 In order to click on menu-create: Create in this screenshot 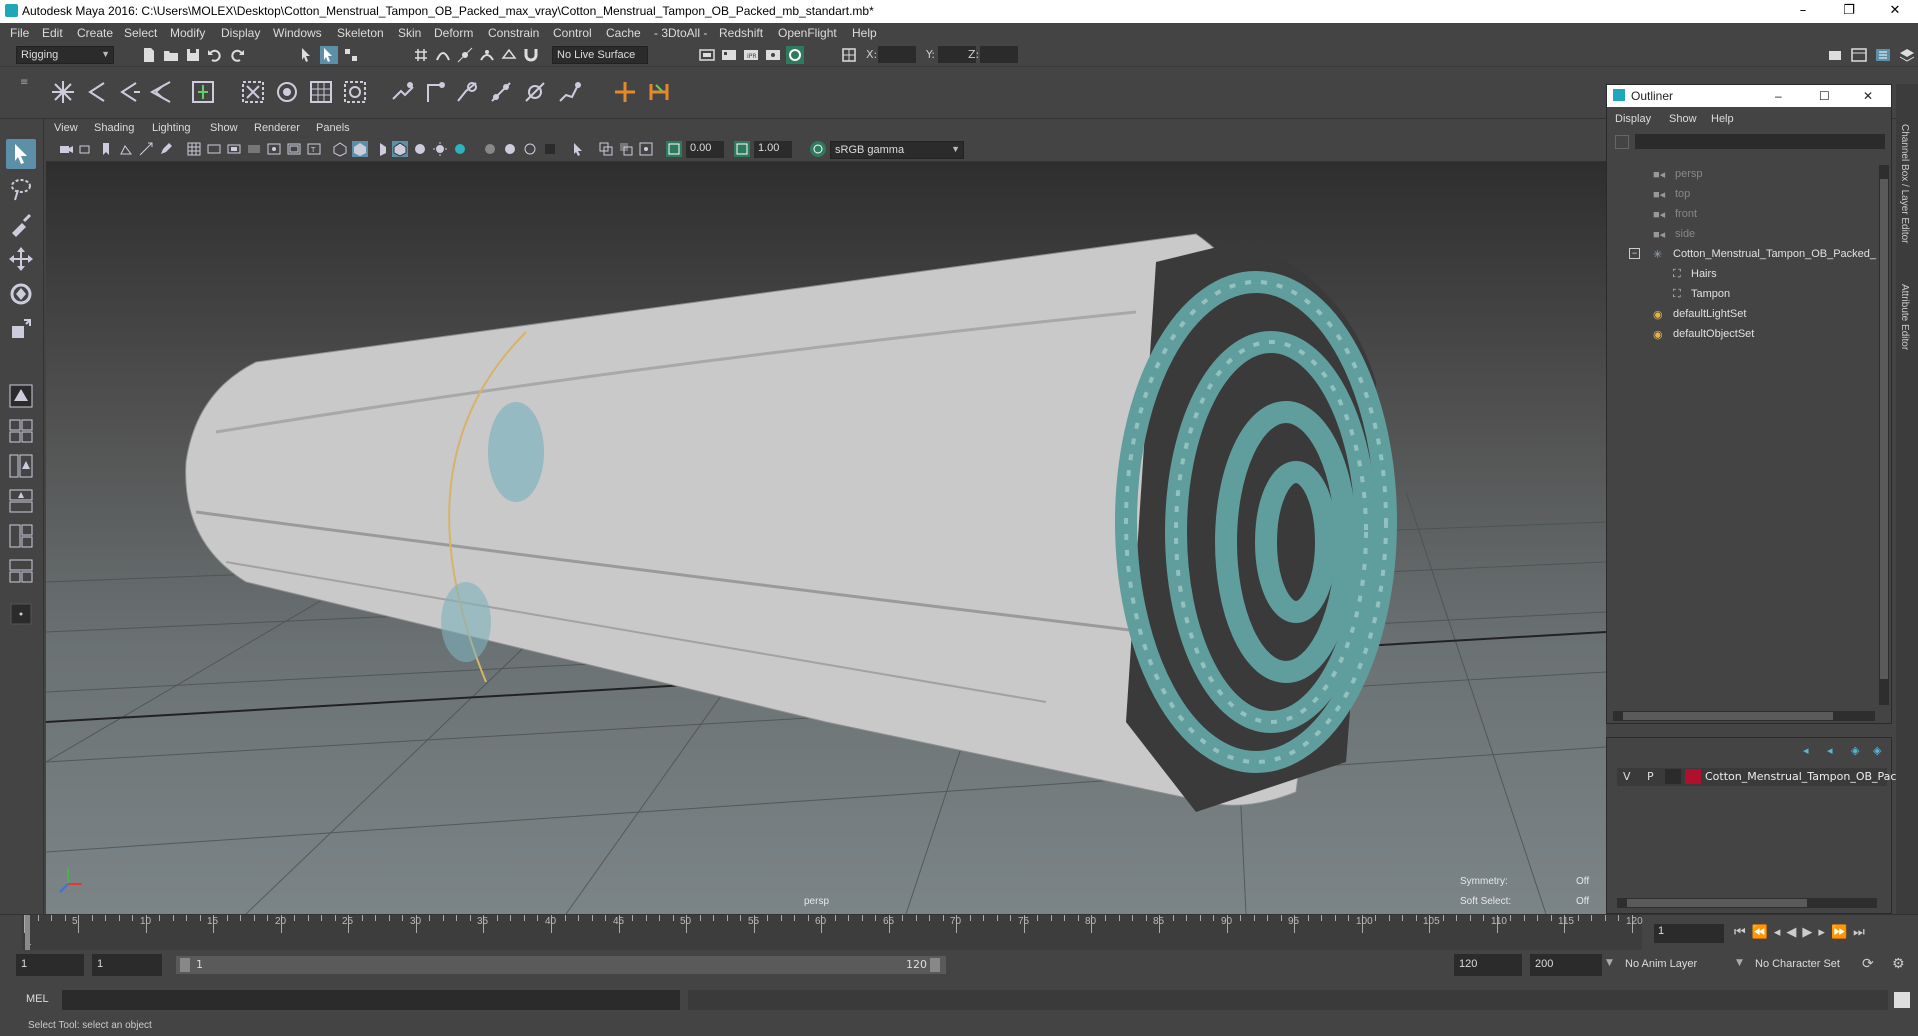, I will do `click(95, 33)`.